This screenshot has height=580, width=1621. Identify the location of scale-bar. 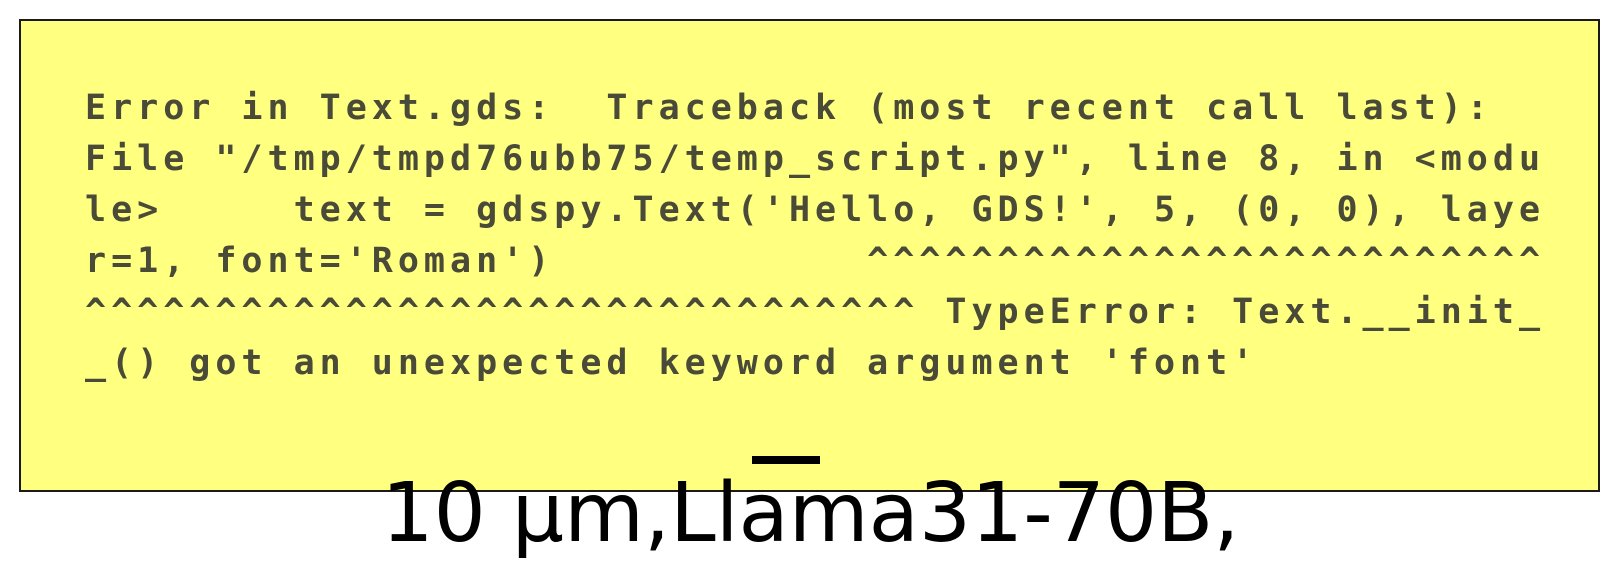
(786, 460).